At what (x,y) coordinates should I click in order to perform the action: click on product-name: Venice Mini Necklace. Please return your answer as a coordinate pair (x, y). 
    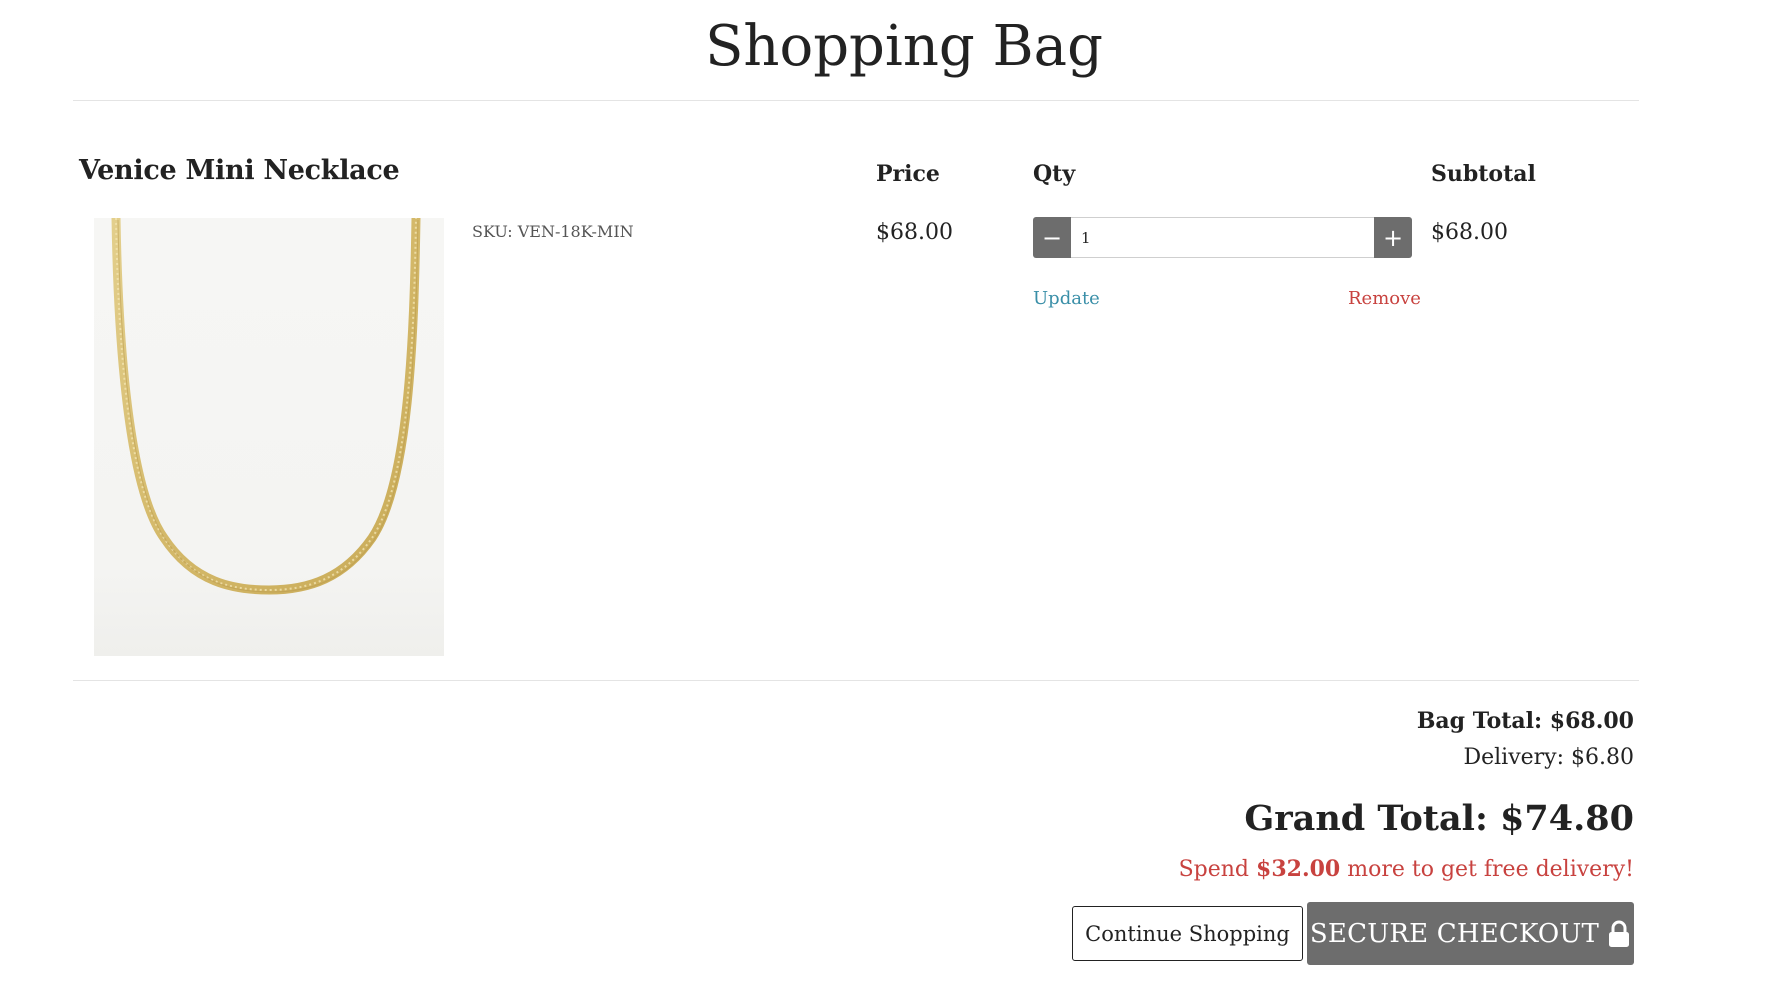
    Looking at the image, I should click on (239, 170).